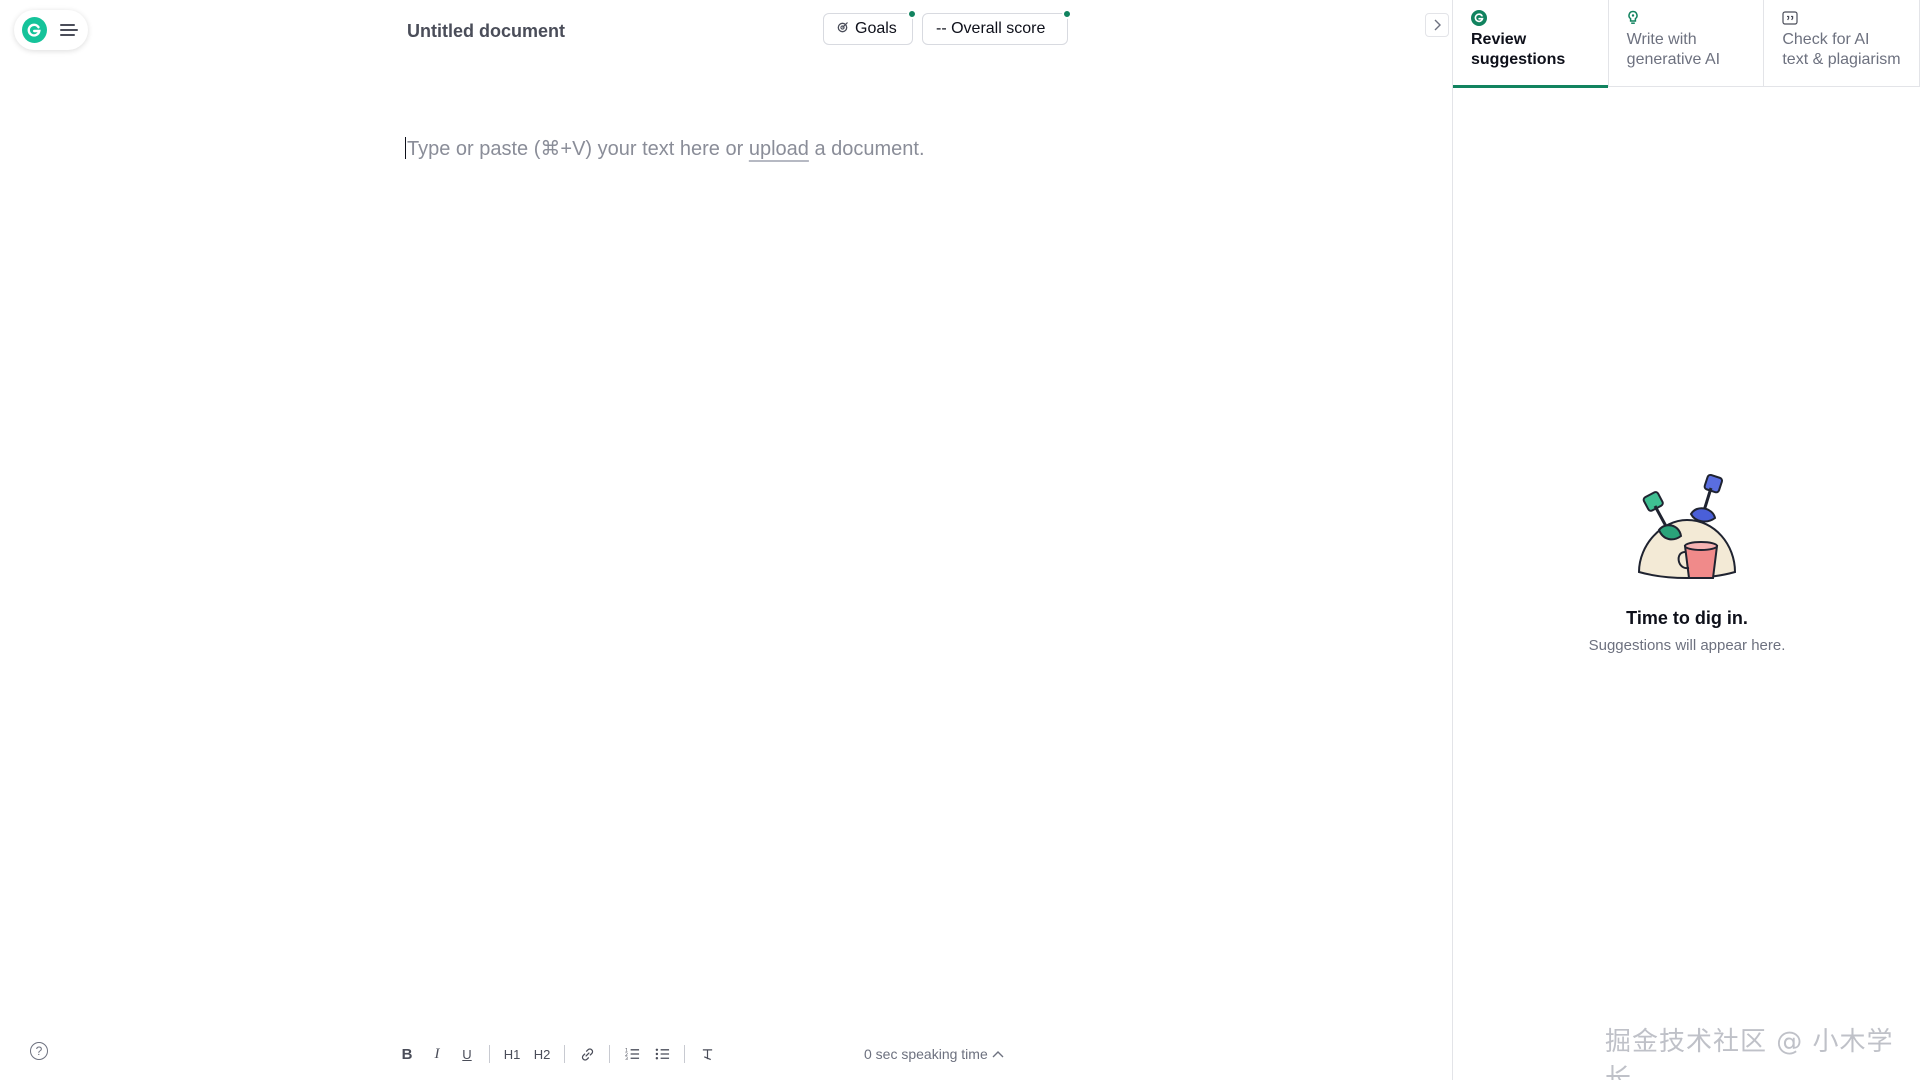  I want to click on quote-icon, so click(1841, 18).